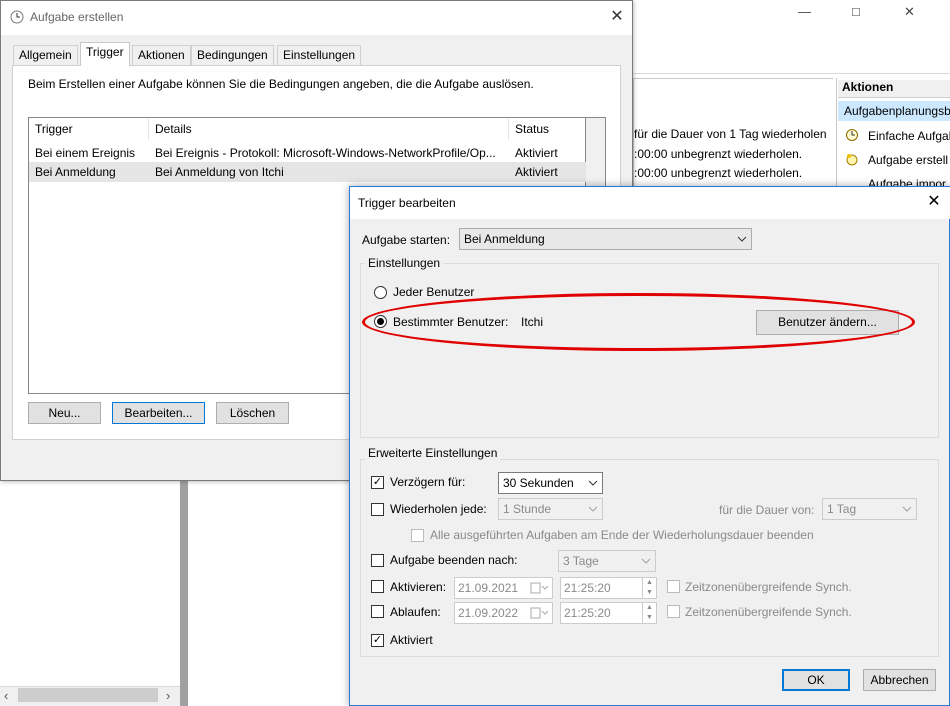  What do you see at coordinates (532, 322) in the screenshot?
I see `selected-user-name: Itchi` at bounding box center [532, 322].